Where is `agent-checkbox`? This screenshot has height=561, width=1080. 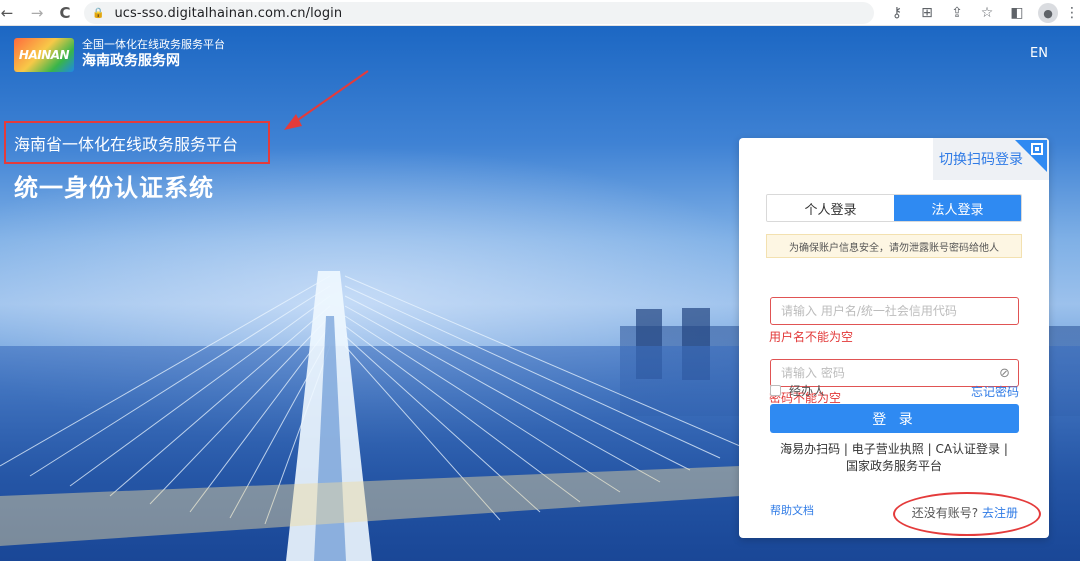 agent-checkbox is located at coordinates (775, 390).